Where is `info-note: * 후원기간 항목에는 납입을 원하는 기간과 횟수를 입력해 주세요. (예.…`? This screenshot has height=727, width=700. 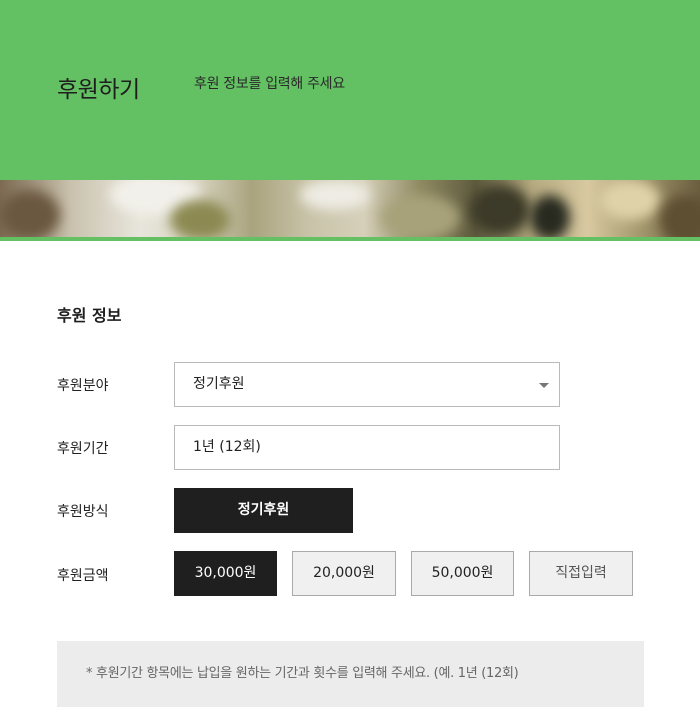 info-note: * 후원기간 항목에는 납입을 원하는 기간과 횟수를 입력해 주세요. (예.… is located at coordinates (350, 674).